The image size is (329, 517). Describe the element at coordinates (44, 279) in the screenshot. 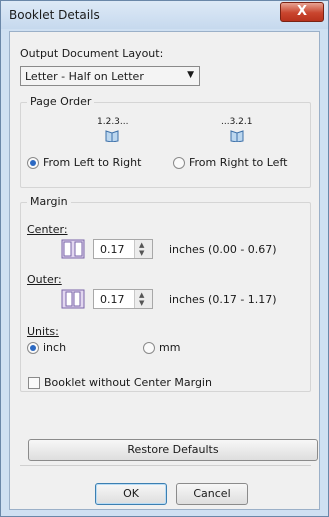

I see `outer-margin-label: Outer:` at that location.